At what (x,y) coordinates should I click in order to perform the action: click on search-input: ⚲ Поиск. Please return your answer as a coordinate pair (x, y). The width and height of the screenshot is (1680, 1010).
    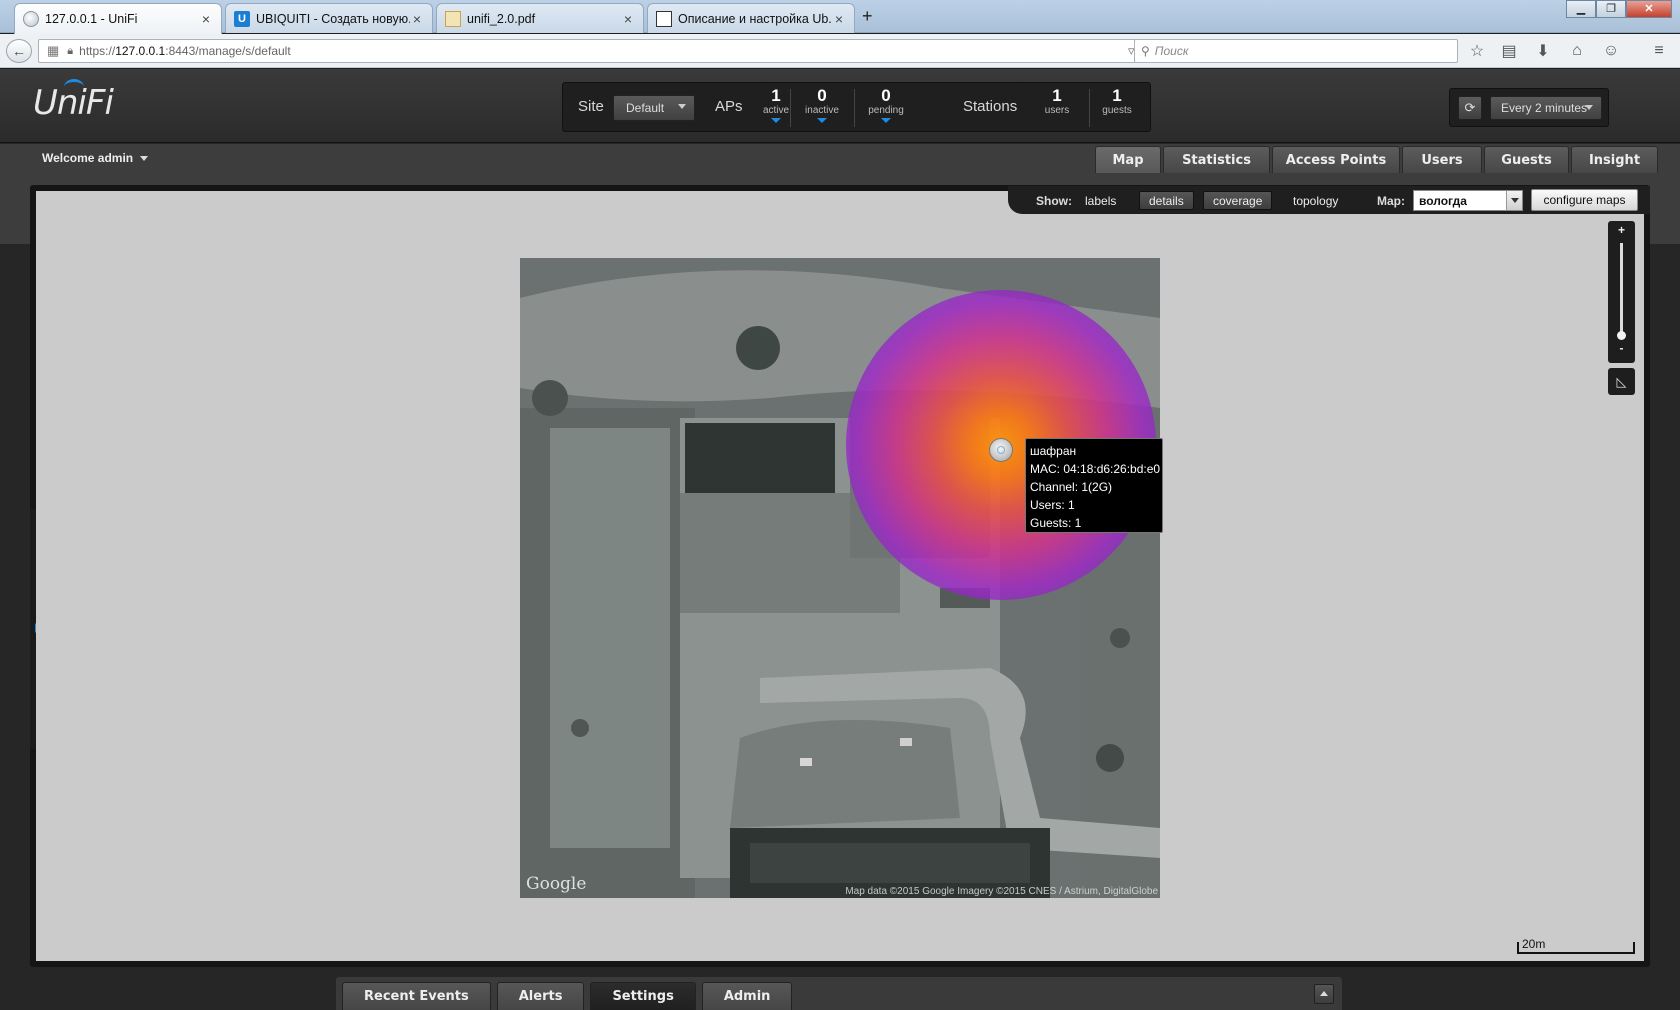
    Looking at the image, I should click on (1296, 51).